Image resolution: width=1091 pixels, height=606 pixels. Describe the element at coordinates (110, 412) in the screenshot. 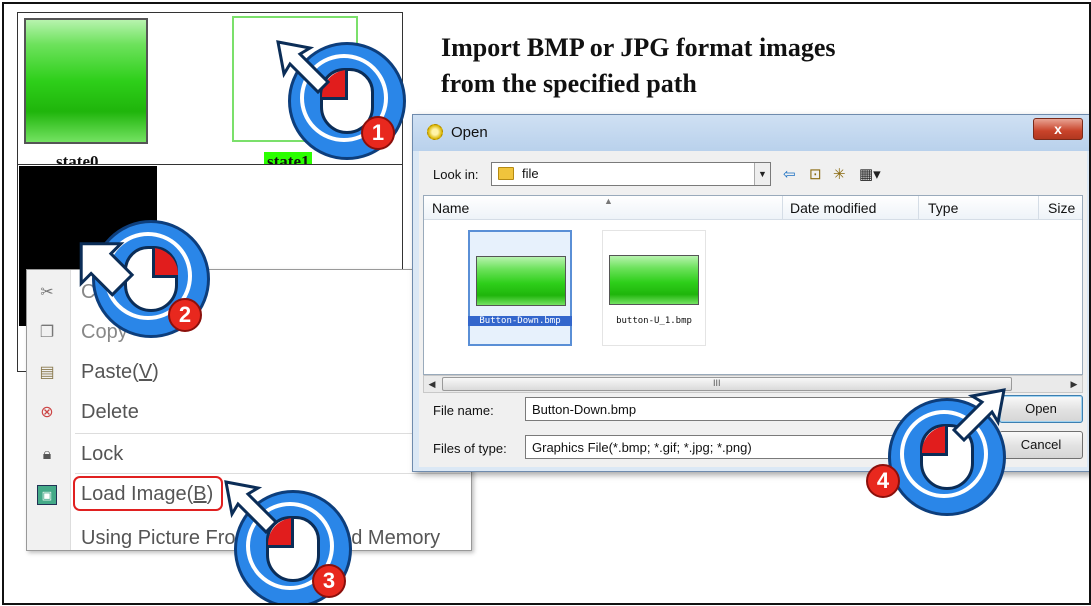

I see `menu-item-delete-label: Delete` at that location.